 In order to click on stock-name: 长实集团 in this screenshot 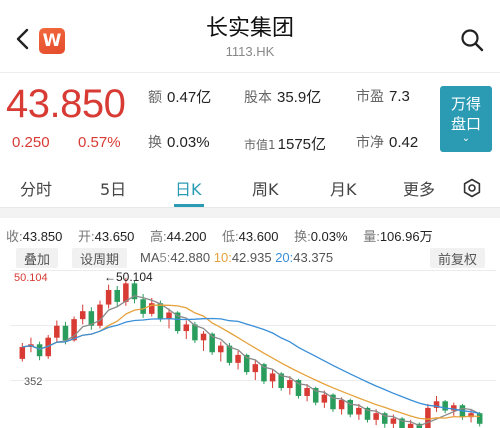, I will do `click(249, 28)`.